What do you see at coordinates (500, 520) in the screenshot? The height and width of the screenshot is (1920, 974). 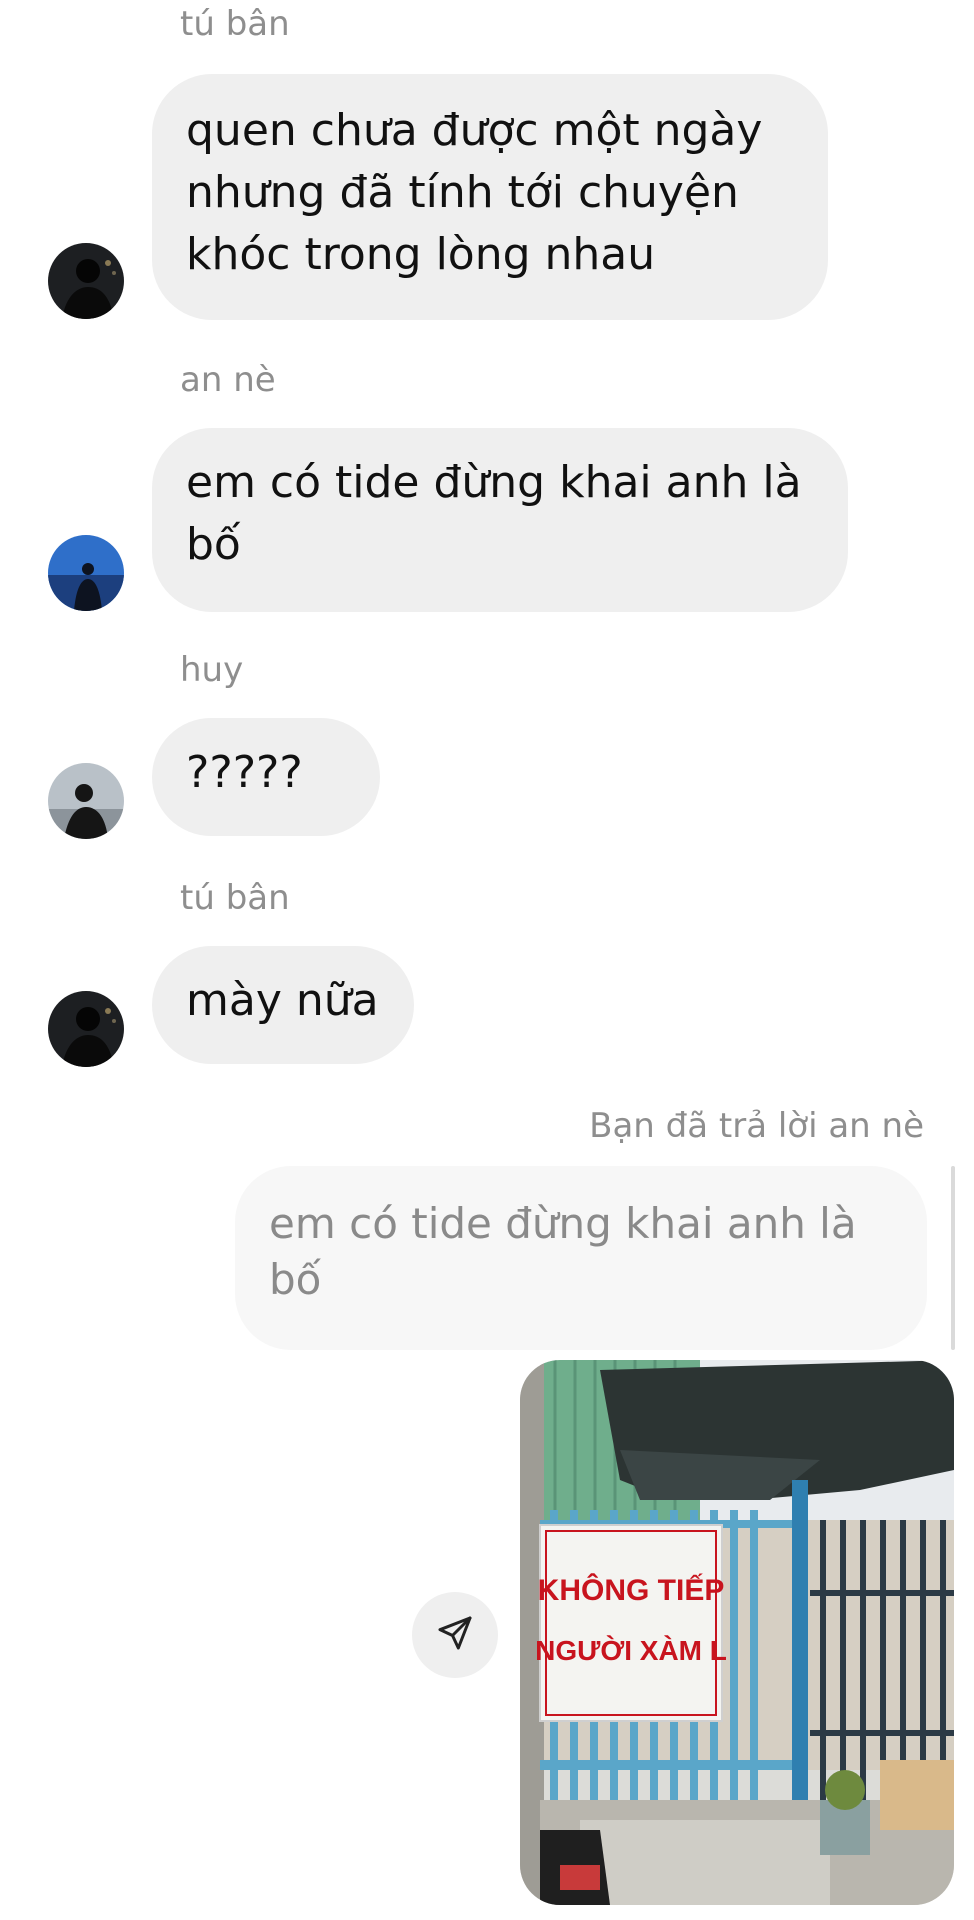 I see `message-bubble: em có tide đừng khai anh là bố` at bounding box center [500, 520].